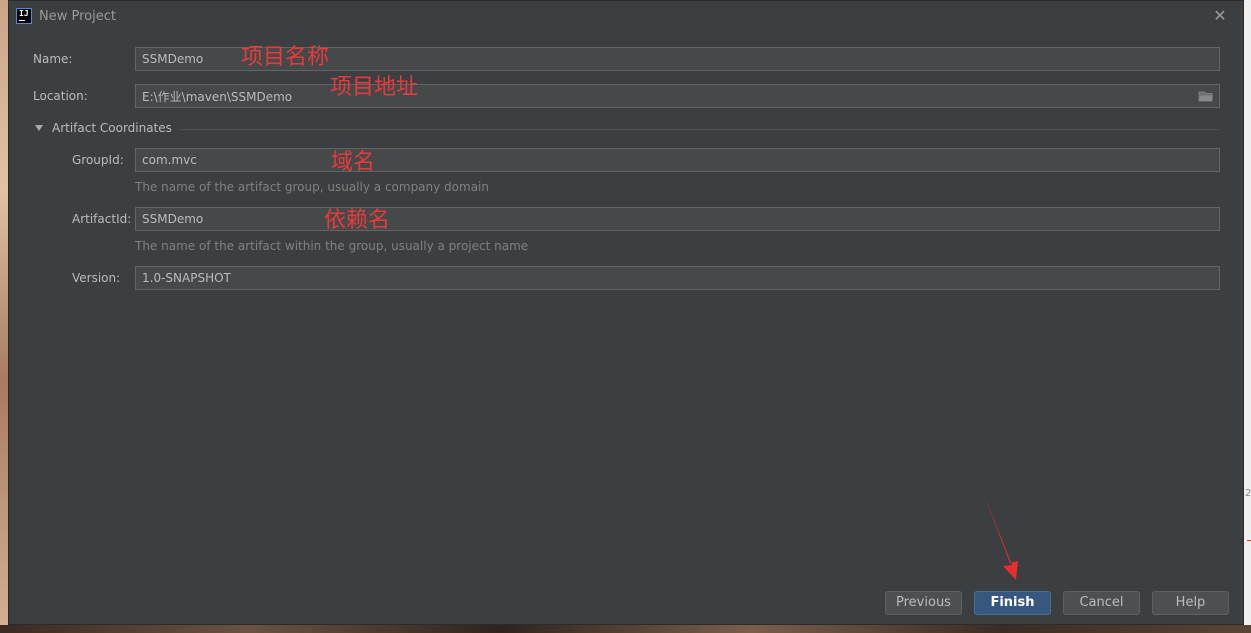  What do you see at coordinates (60, 96) in the screenshot?
I see `location-label: Location:` at bounding box center [60, 96].